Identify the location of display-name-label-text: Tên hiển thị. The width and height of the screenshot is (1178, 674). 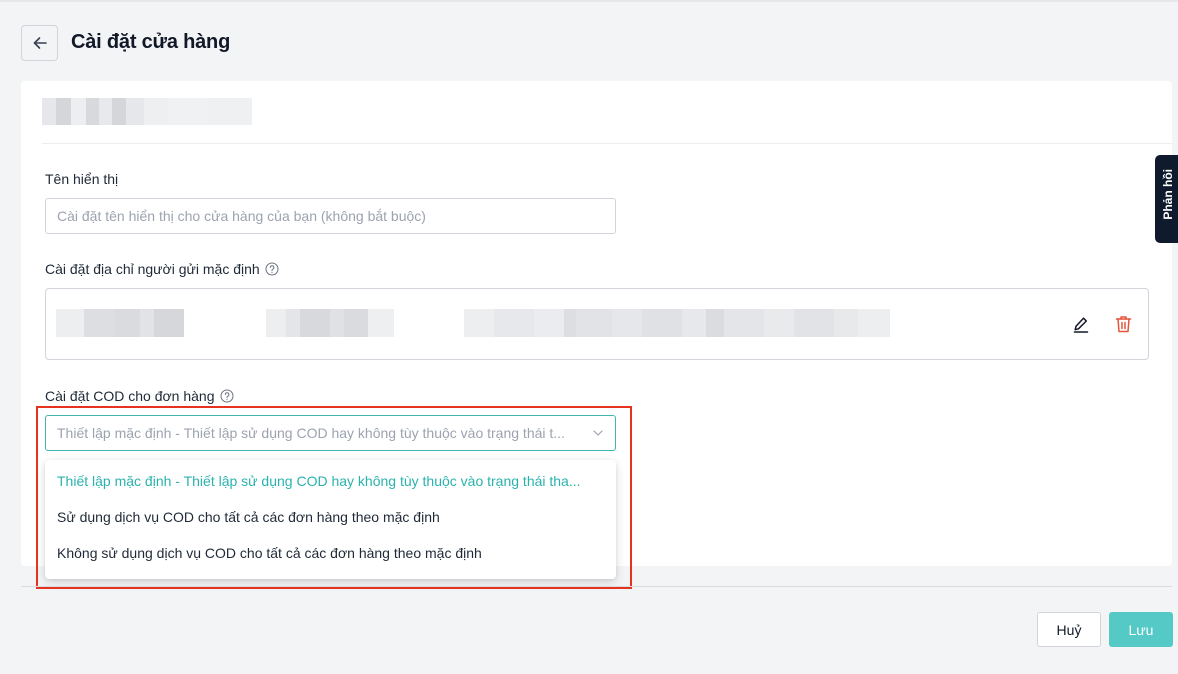
(82, 179).